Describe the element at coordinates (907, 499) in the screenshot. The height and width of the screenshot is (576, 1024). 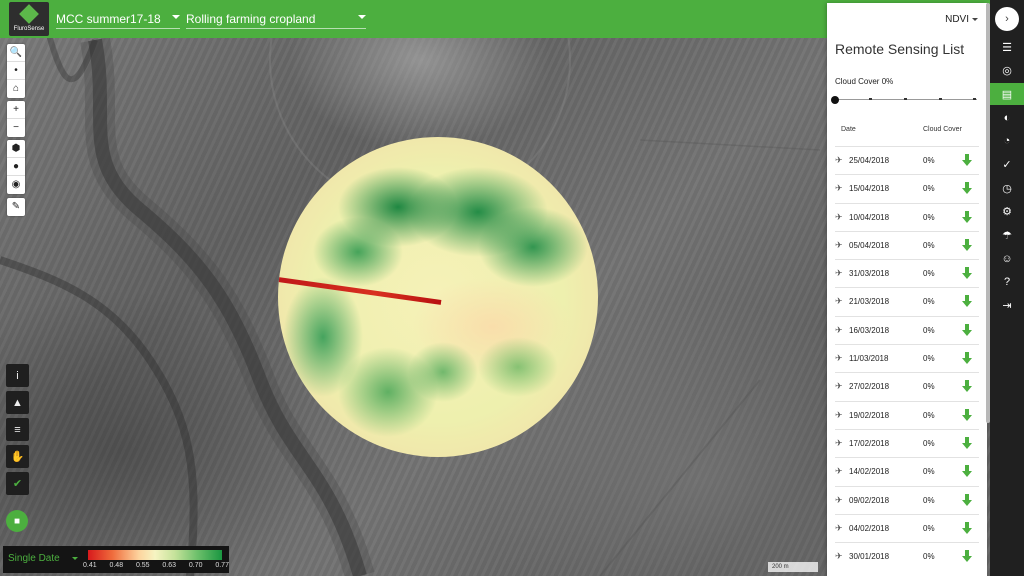
I see `list-item: ✈ 09/02/2018 0%` at that location.